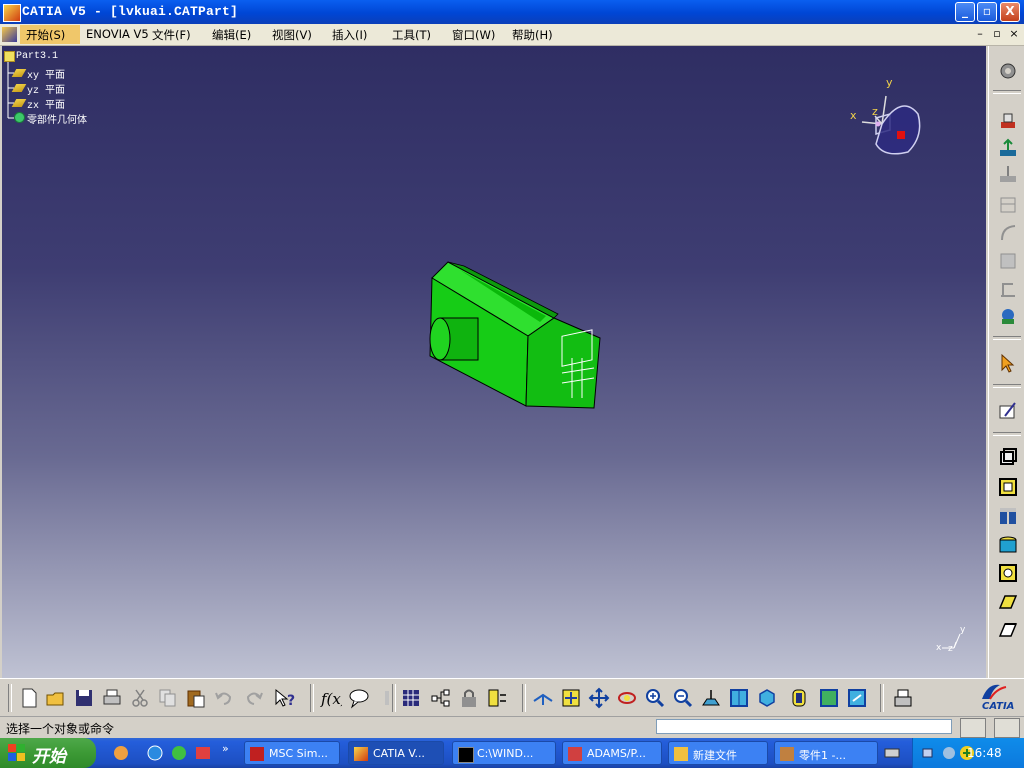  What do you see at coordinates (224, 698) in the screenshot?
I see `undo-icon` at bounding box center [224, 698].